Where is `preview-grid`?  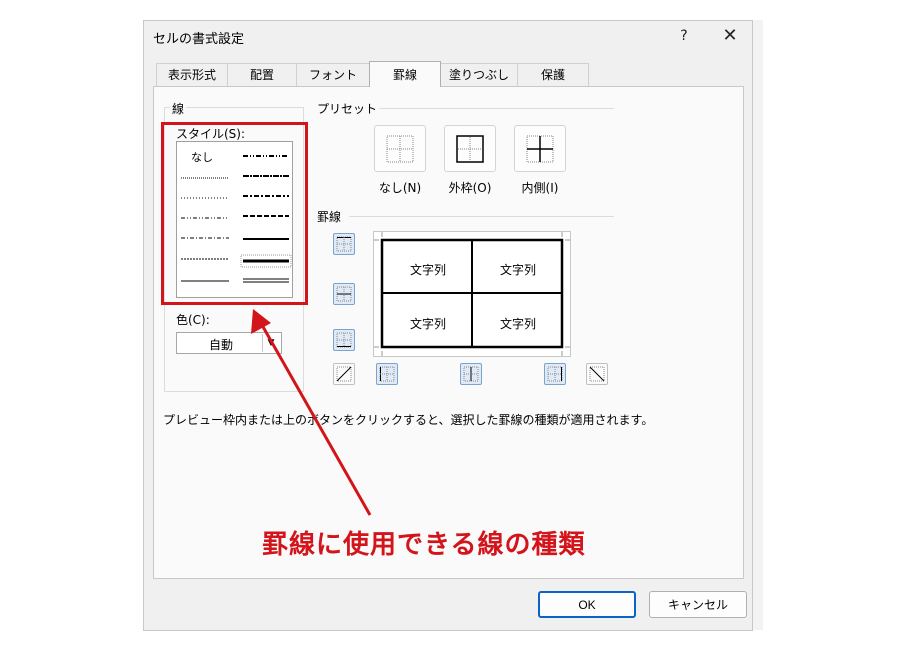
preview-grid is located at coordinates (472, 294).